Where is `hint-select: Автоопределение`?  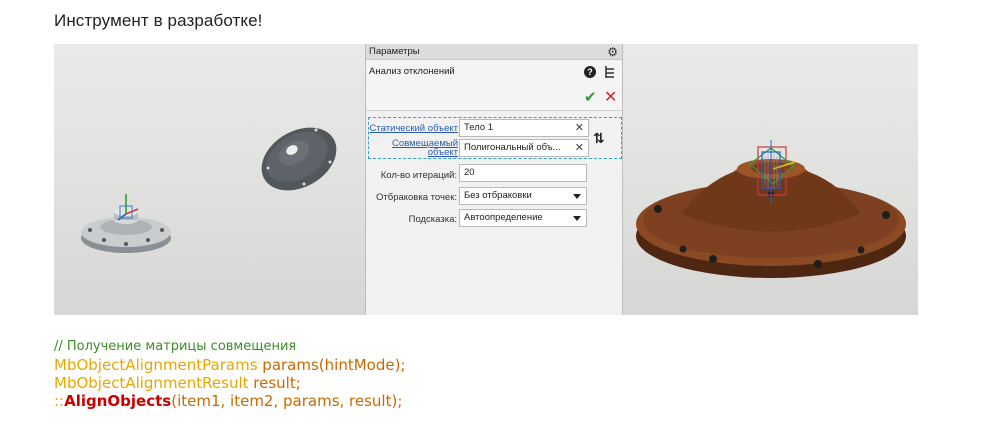 hint-select: Автоопределение is located at coordinates (523, 218).